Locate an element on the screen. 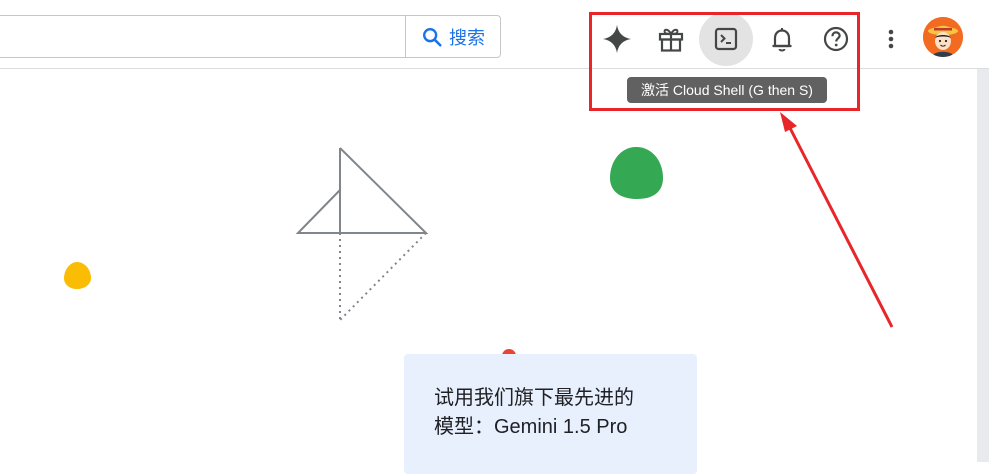 This screenshot has height=474, width=989. yellow-blob is located at coordinates (77, 275).